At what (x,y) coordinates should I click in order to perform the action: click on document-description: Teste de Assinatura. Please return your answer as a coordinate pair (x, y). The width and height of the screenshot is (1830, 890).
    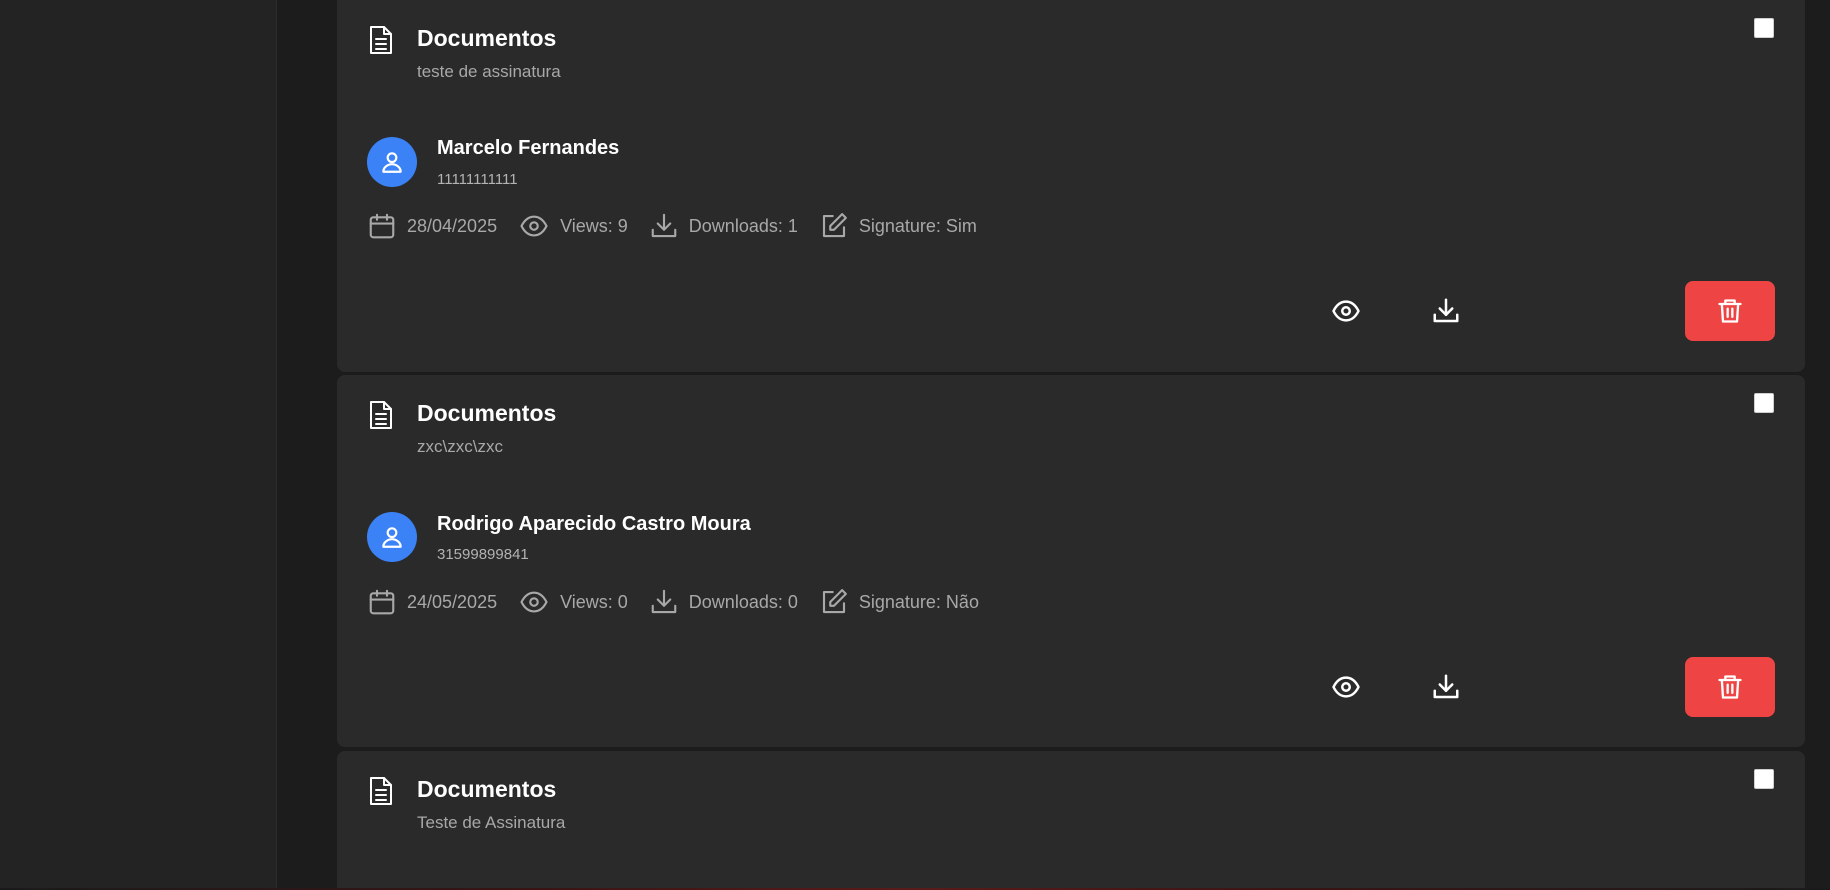
    Looking at the image, I should click on (491, 822).